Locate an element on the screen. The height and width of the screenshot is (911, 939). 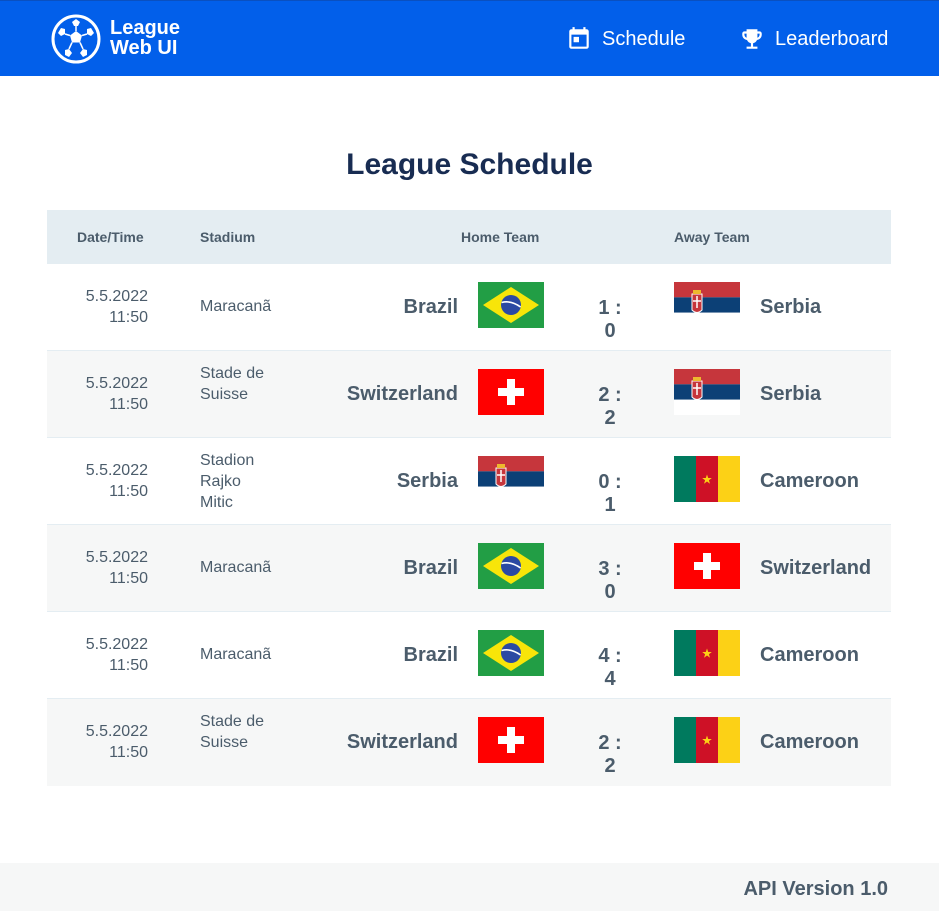
trophy-icon is located at coordinates (752, 39).